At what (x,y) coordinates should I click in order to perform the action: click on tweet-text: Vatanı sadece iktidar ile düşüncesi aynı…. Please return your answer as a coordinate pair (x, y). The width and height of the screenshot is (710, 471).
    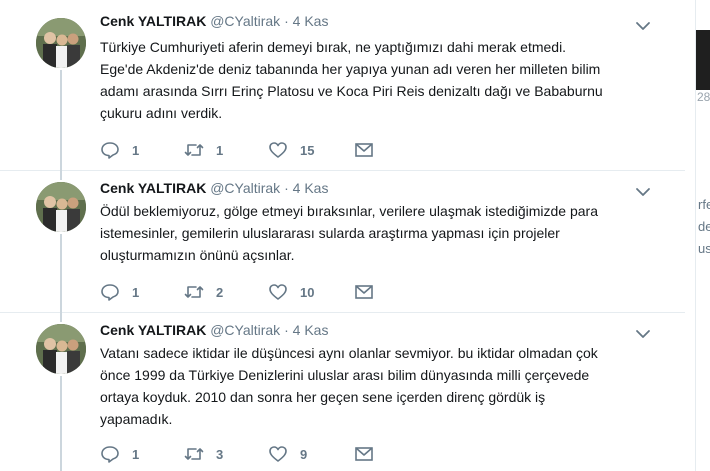
    Looking at the image, I should click on (349, 386).